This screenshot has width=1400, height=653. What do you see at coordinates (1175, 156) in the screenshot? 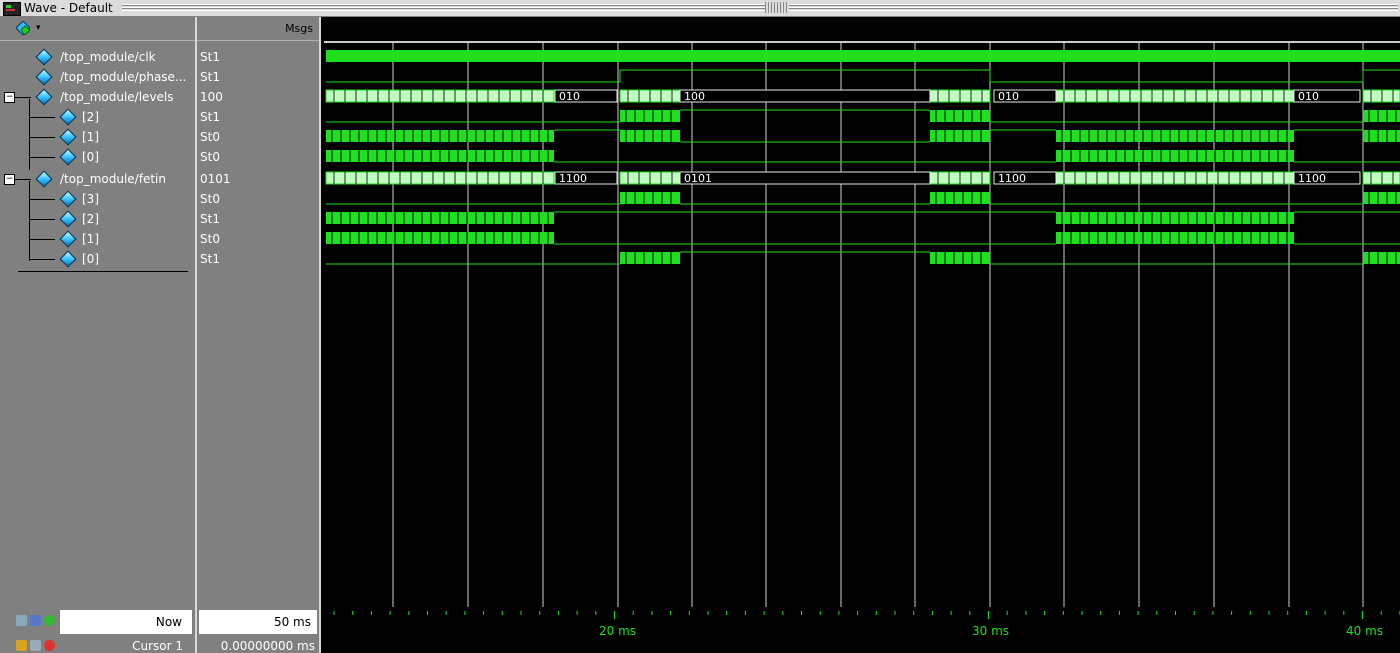
I see `levels0-wave` at bounding box center [1175, 156].